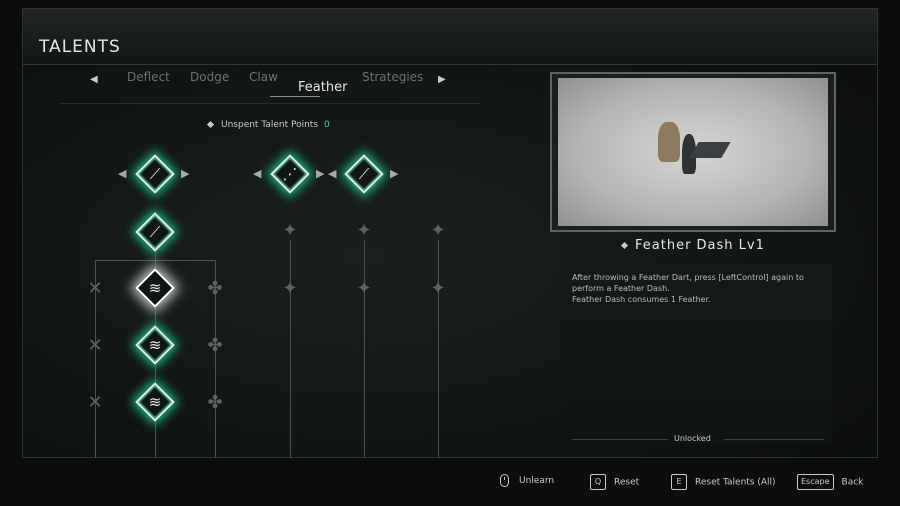 The height and width of the screenshot is (506, 900). What do you see at coordinates (815, 482) in the screenshot?
I see `key-escape: Escape` at bounding box center [815, 482].